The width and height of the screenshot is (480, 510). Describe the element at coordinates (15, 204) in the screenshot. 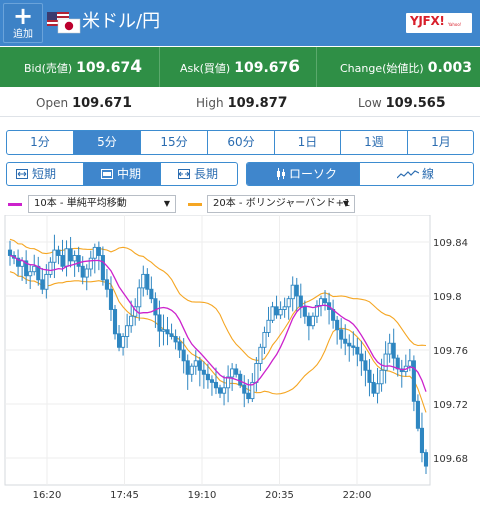

I see `ma-legend-swatch` at that location.